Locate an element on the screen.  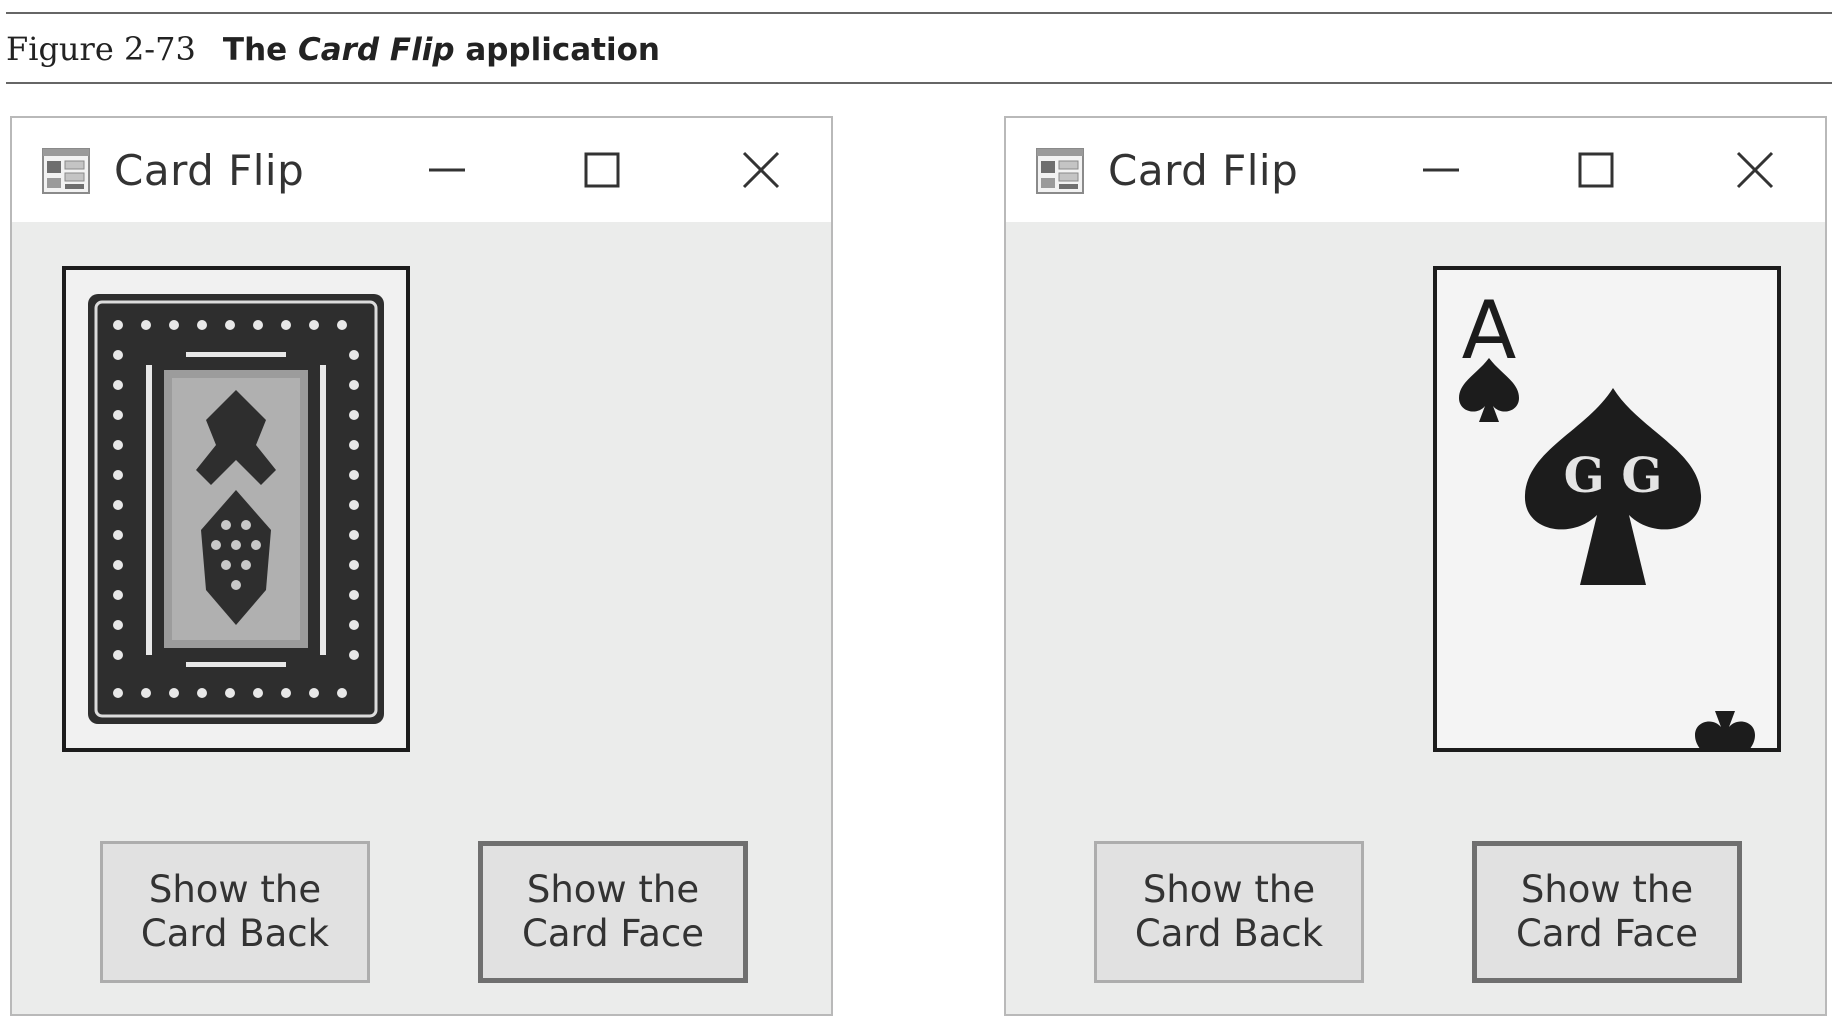
card-center-letters: G G is located at coordinates (1613, 476).